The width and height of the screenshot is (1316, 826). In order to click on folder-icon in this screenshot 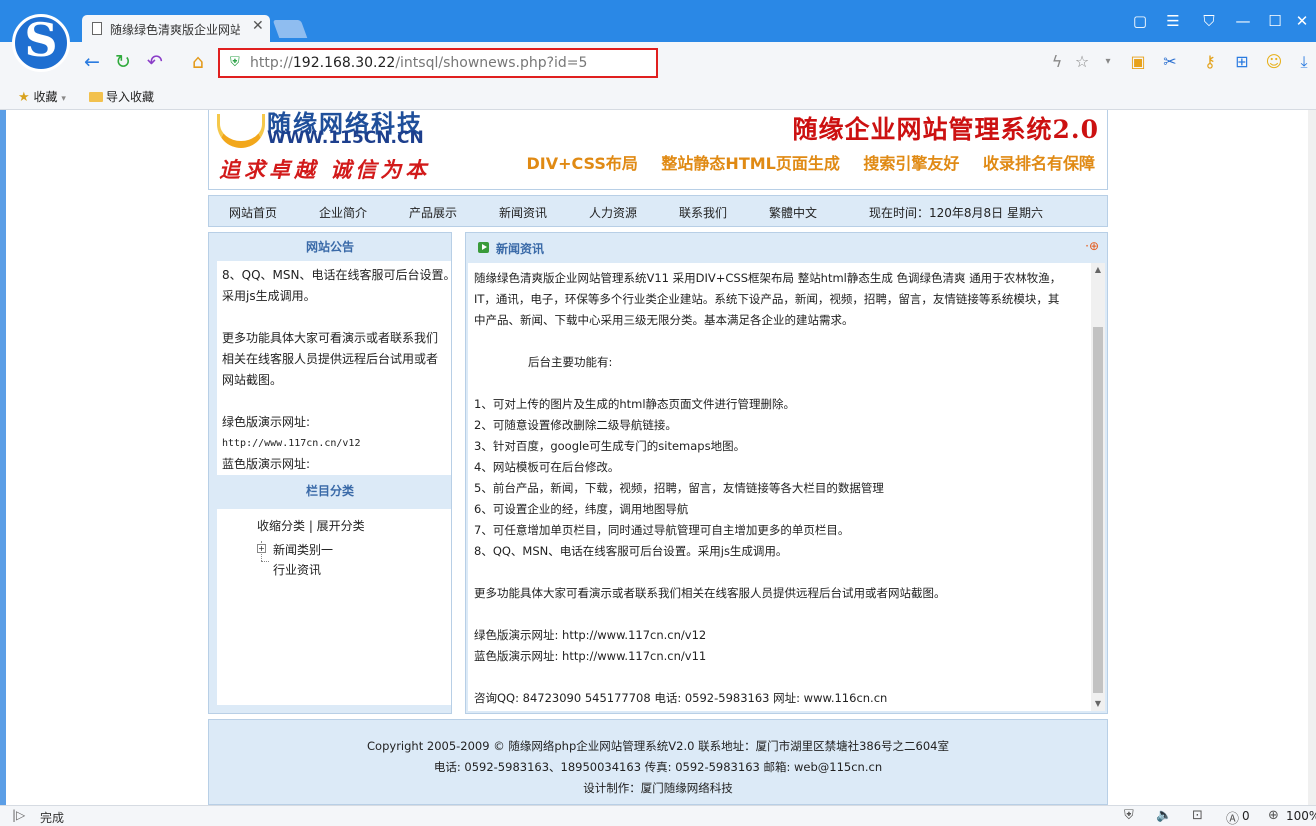, I will do `click(96, 97)`.